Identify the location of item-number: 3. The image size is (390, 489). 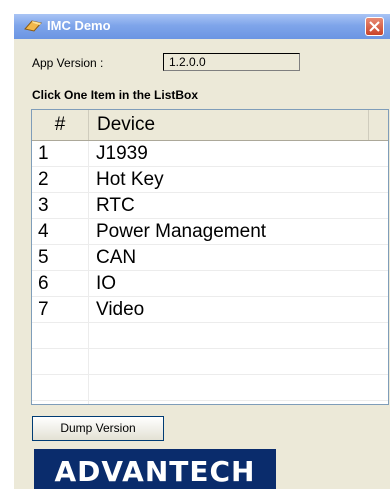
(43, 205).